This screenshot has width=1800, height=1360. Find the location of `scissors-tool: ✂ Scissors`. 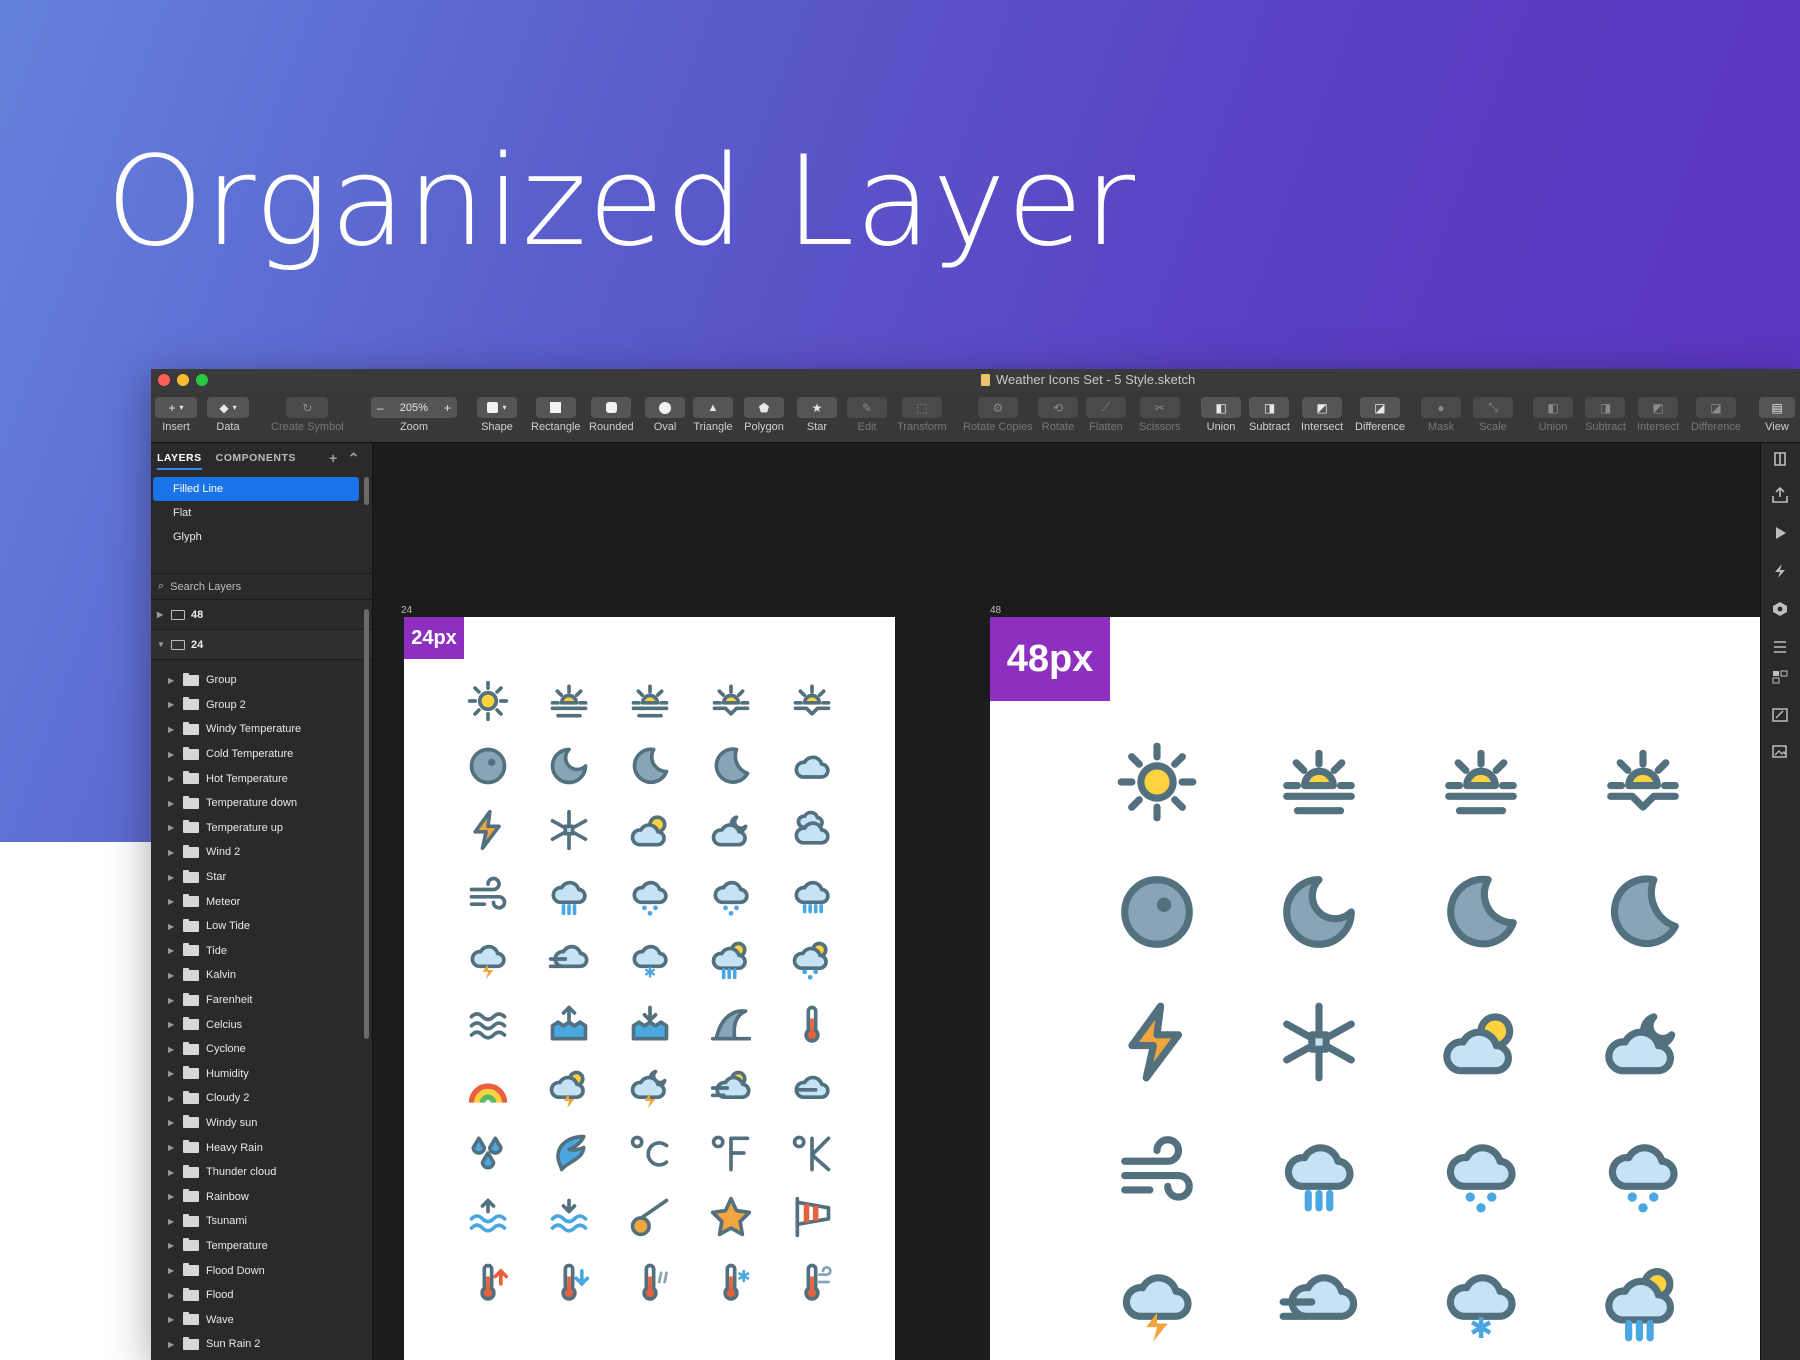

scissors-tool: ✂ Scissors is located at coordinates (1160, 420).